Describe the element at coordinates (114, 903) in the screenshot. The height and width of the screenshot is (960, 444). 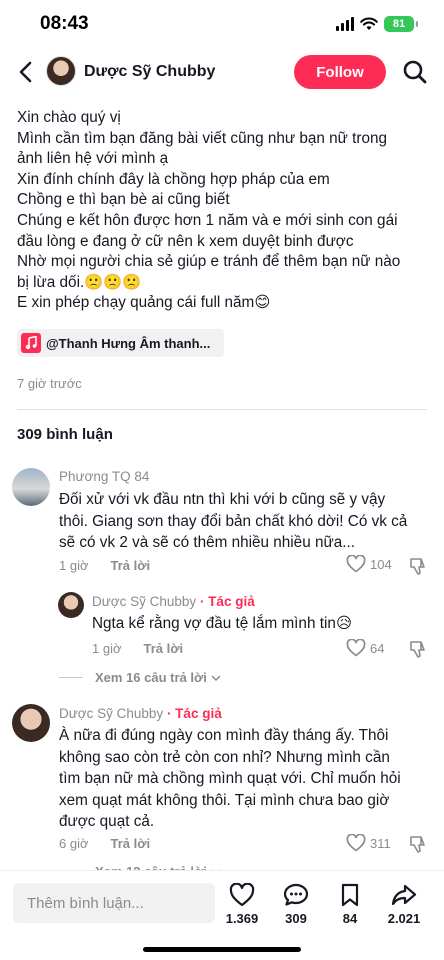
I see `comment-input` at that location.